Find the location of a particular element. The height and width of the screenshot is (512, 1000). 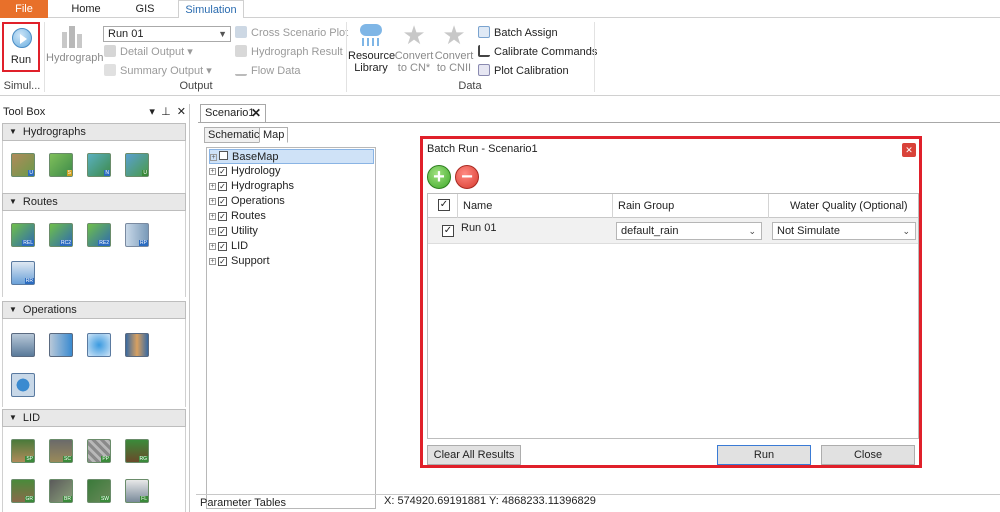

lid-tool-pp: PP is located at coordinates (99, 451).